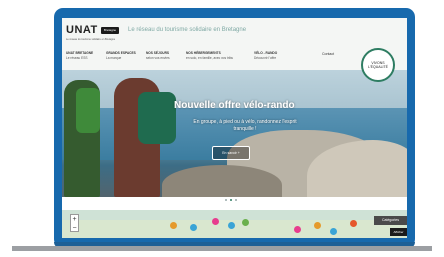  What do you see at coordinates (390, 220) in the screenshot?
I see `categories-button: Catégories` at bounding box center [390, 220].